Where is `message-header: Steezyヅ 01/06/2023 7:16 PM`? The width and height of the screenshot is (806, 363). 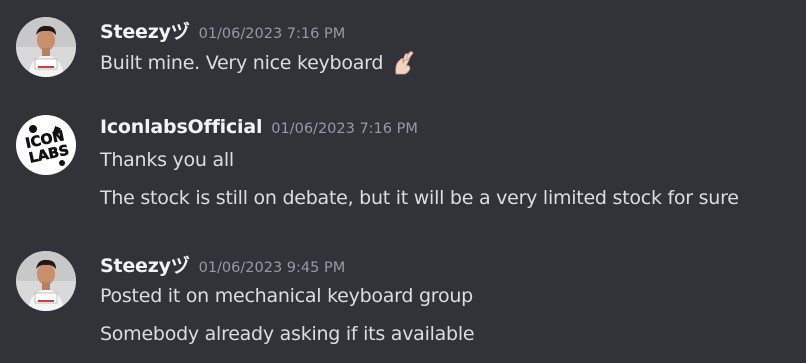 message-header: Steezyヅ 01/06/2023 7:16 PM is located at coordinates (222, 30).